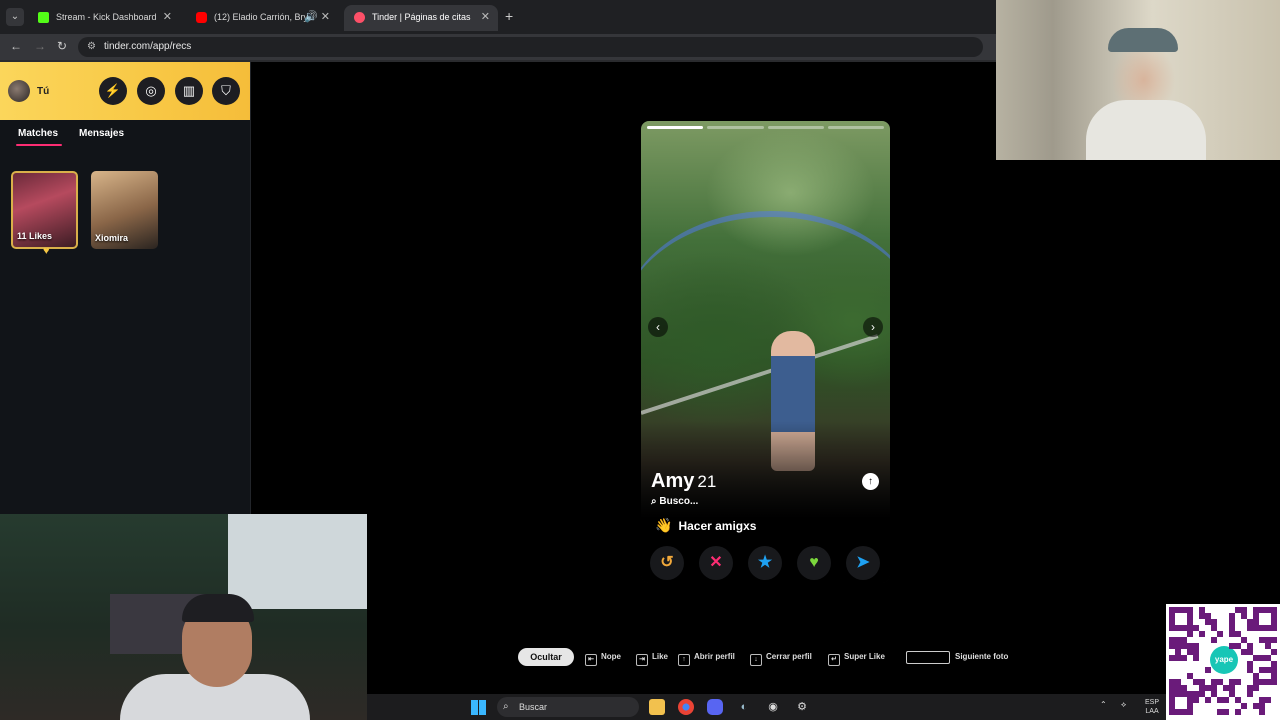 The height and width of the screenshot is (720, 1280). I want to click on gold-heart-icon: ♥, so click(46, 251).